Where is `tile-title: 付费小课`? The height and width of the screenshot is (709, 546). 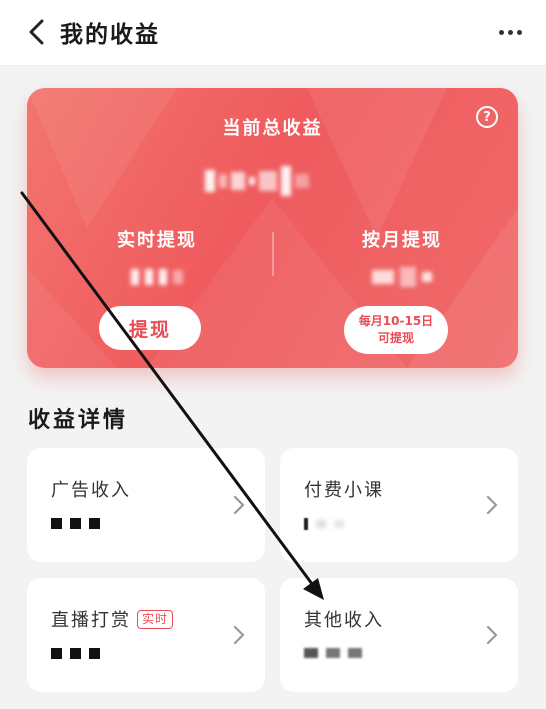
tile-title: 付费小课 is located at coordinates (344, 489).